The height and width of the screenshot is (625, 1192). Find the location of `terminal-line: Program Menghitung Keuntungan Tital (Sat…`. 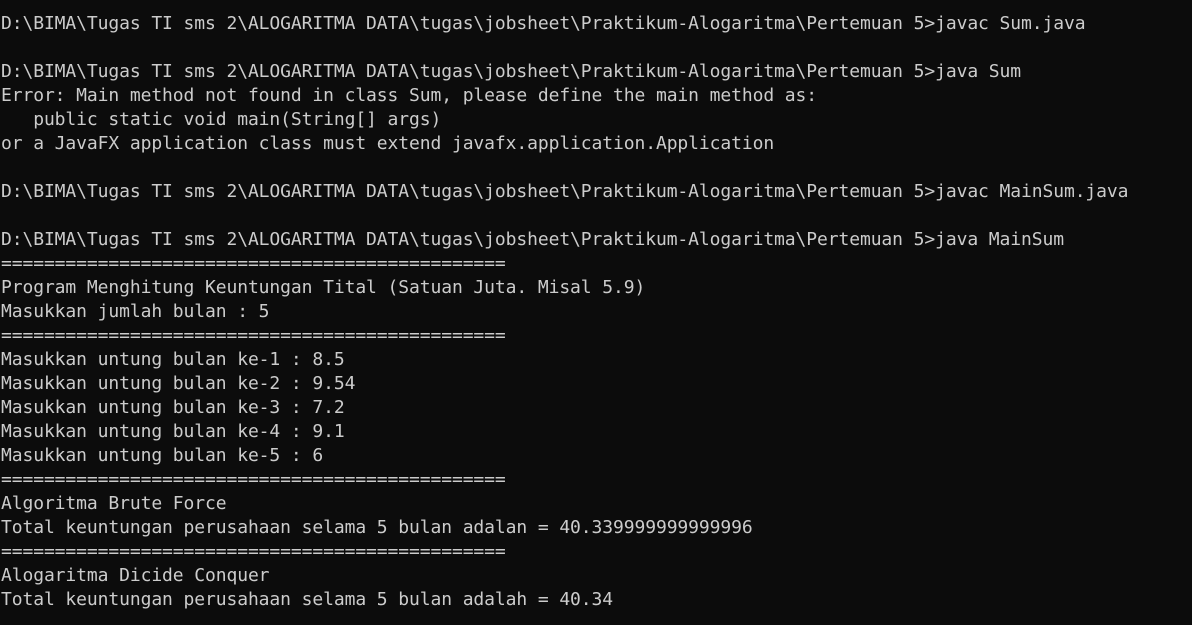

terminal-line: Program Menghitung Keuntungan Tital (Sat… is located at coordinates (323, 287).